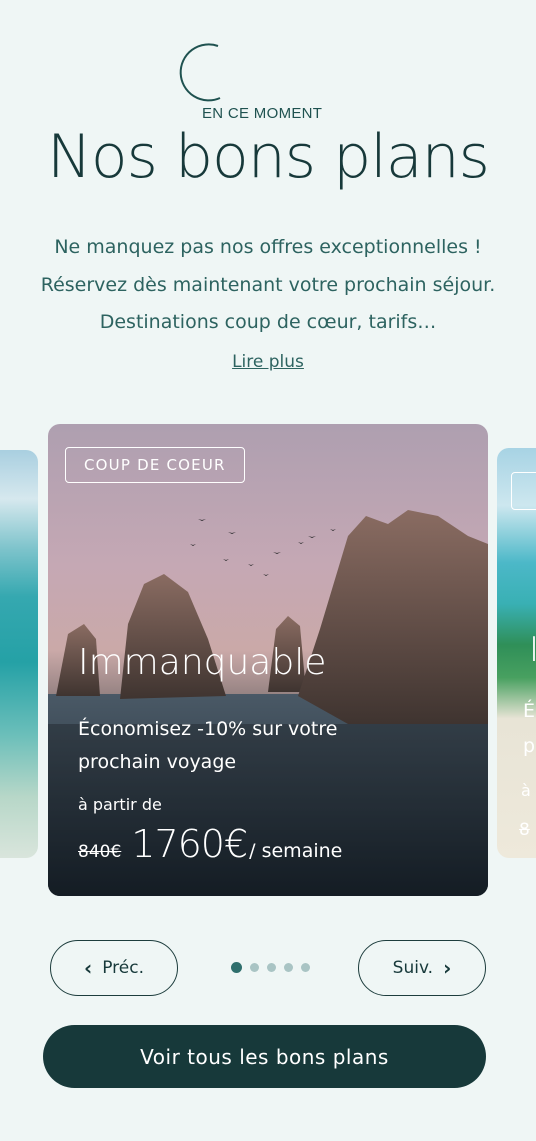 The height and width of the screenshot is (1141, 536). What do you see at coordinates (200, 72) in the screenshot?
I see `arc-icon` at bounding box center [200, 72].